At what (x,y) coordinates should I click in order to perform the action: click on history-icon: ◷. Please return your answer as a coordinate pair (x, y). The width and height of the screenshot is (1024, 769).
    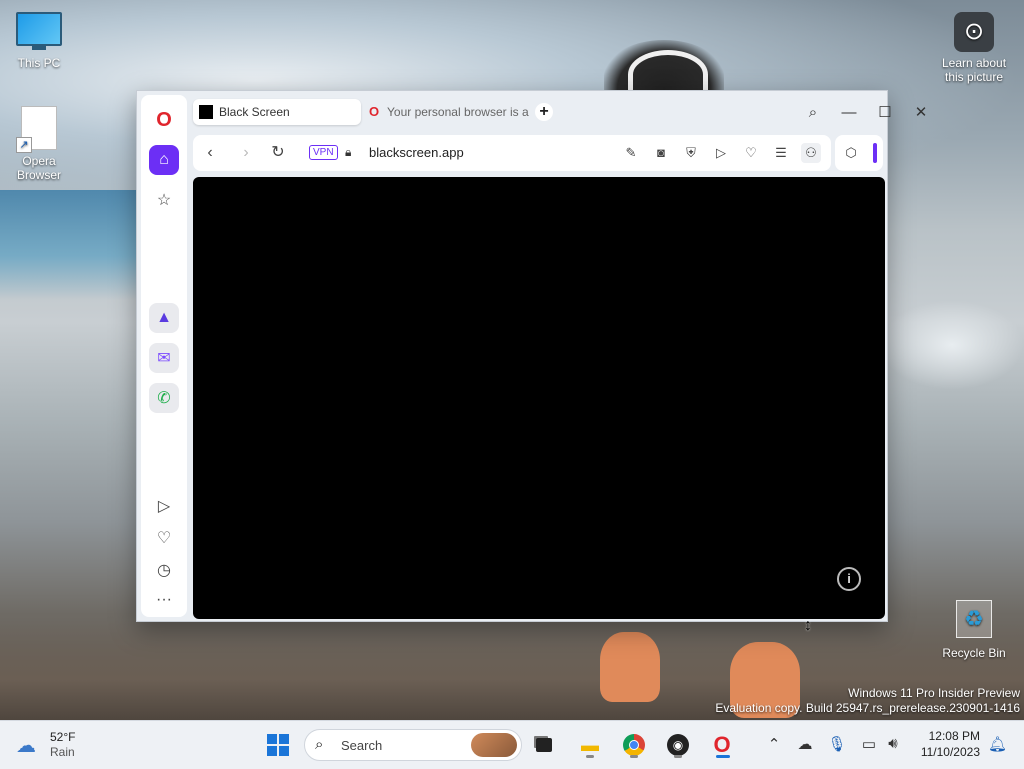
    Looking at the image, I should click on (164, 570).